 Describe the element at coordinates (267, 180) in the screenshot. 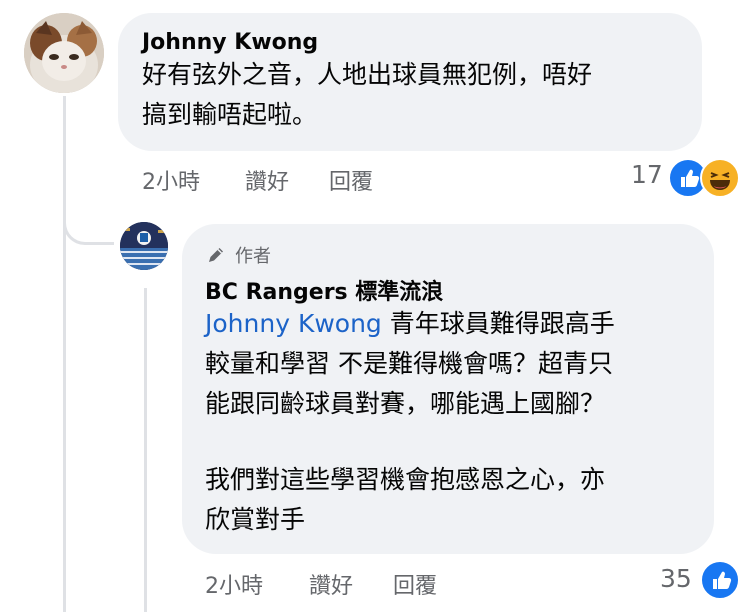

I see `comment-like-button: 讚好` at that location.